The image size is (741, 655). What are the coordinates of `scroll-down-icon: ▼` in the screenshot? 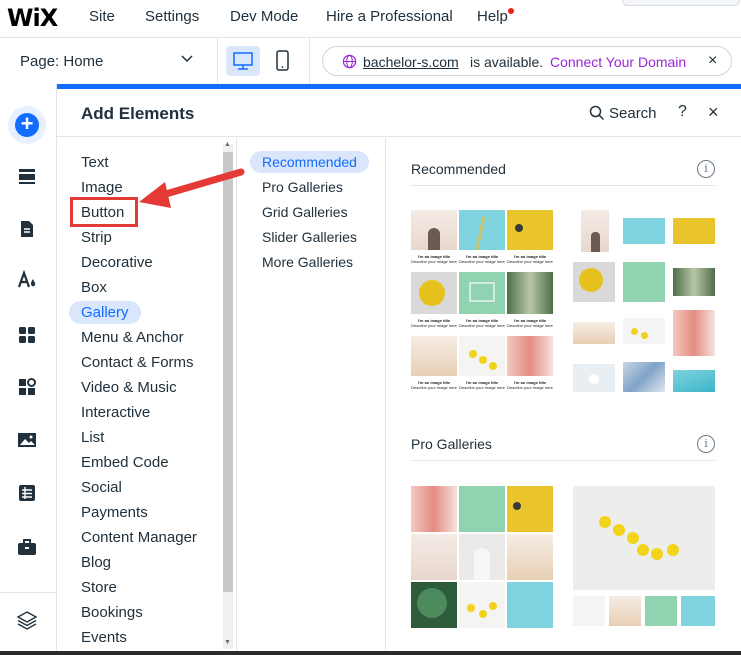 It's located at (227, 642).